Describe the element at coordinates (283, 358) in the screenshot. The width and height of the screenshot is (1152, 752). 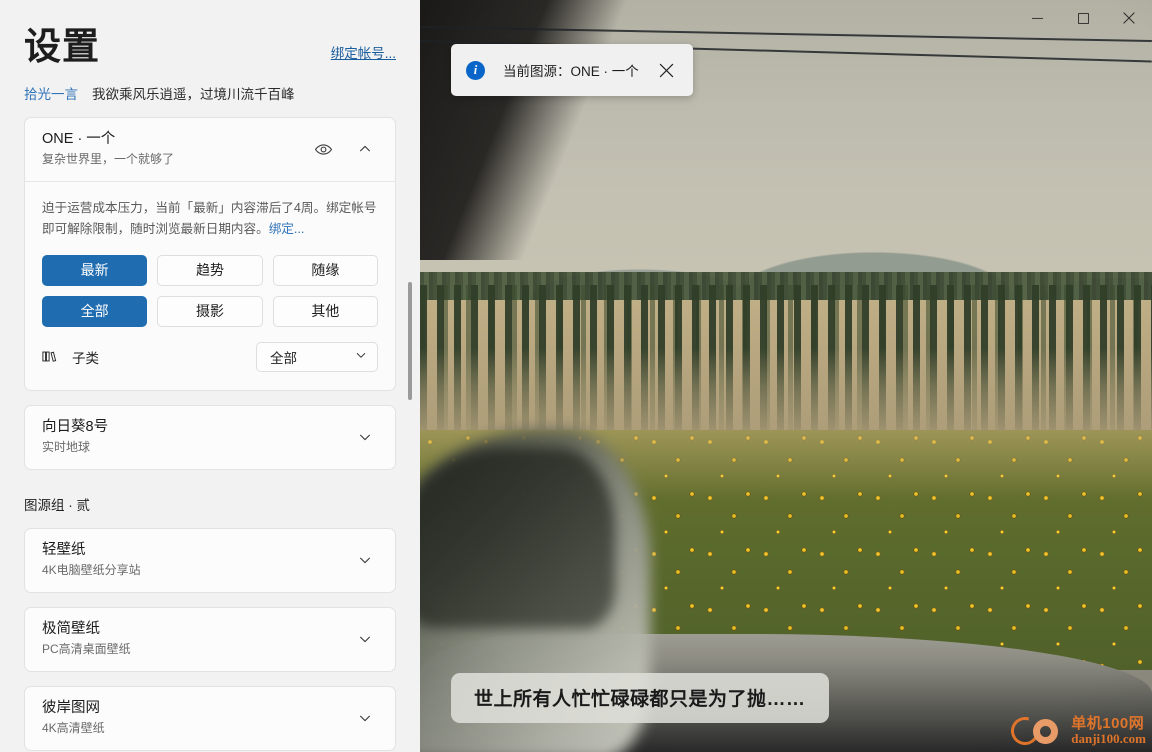
I see `subcategory-select-value: 全部` at that location.